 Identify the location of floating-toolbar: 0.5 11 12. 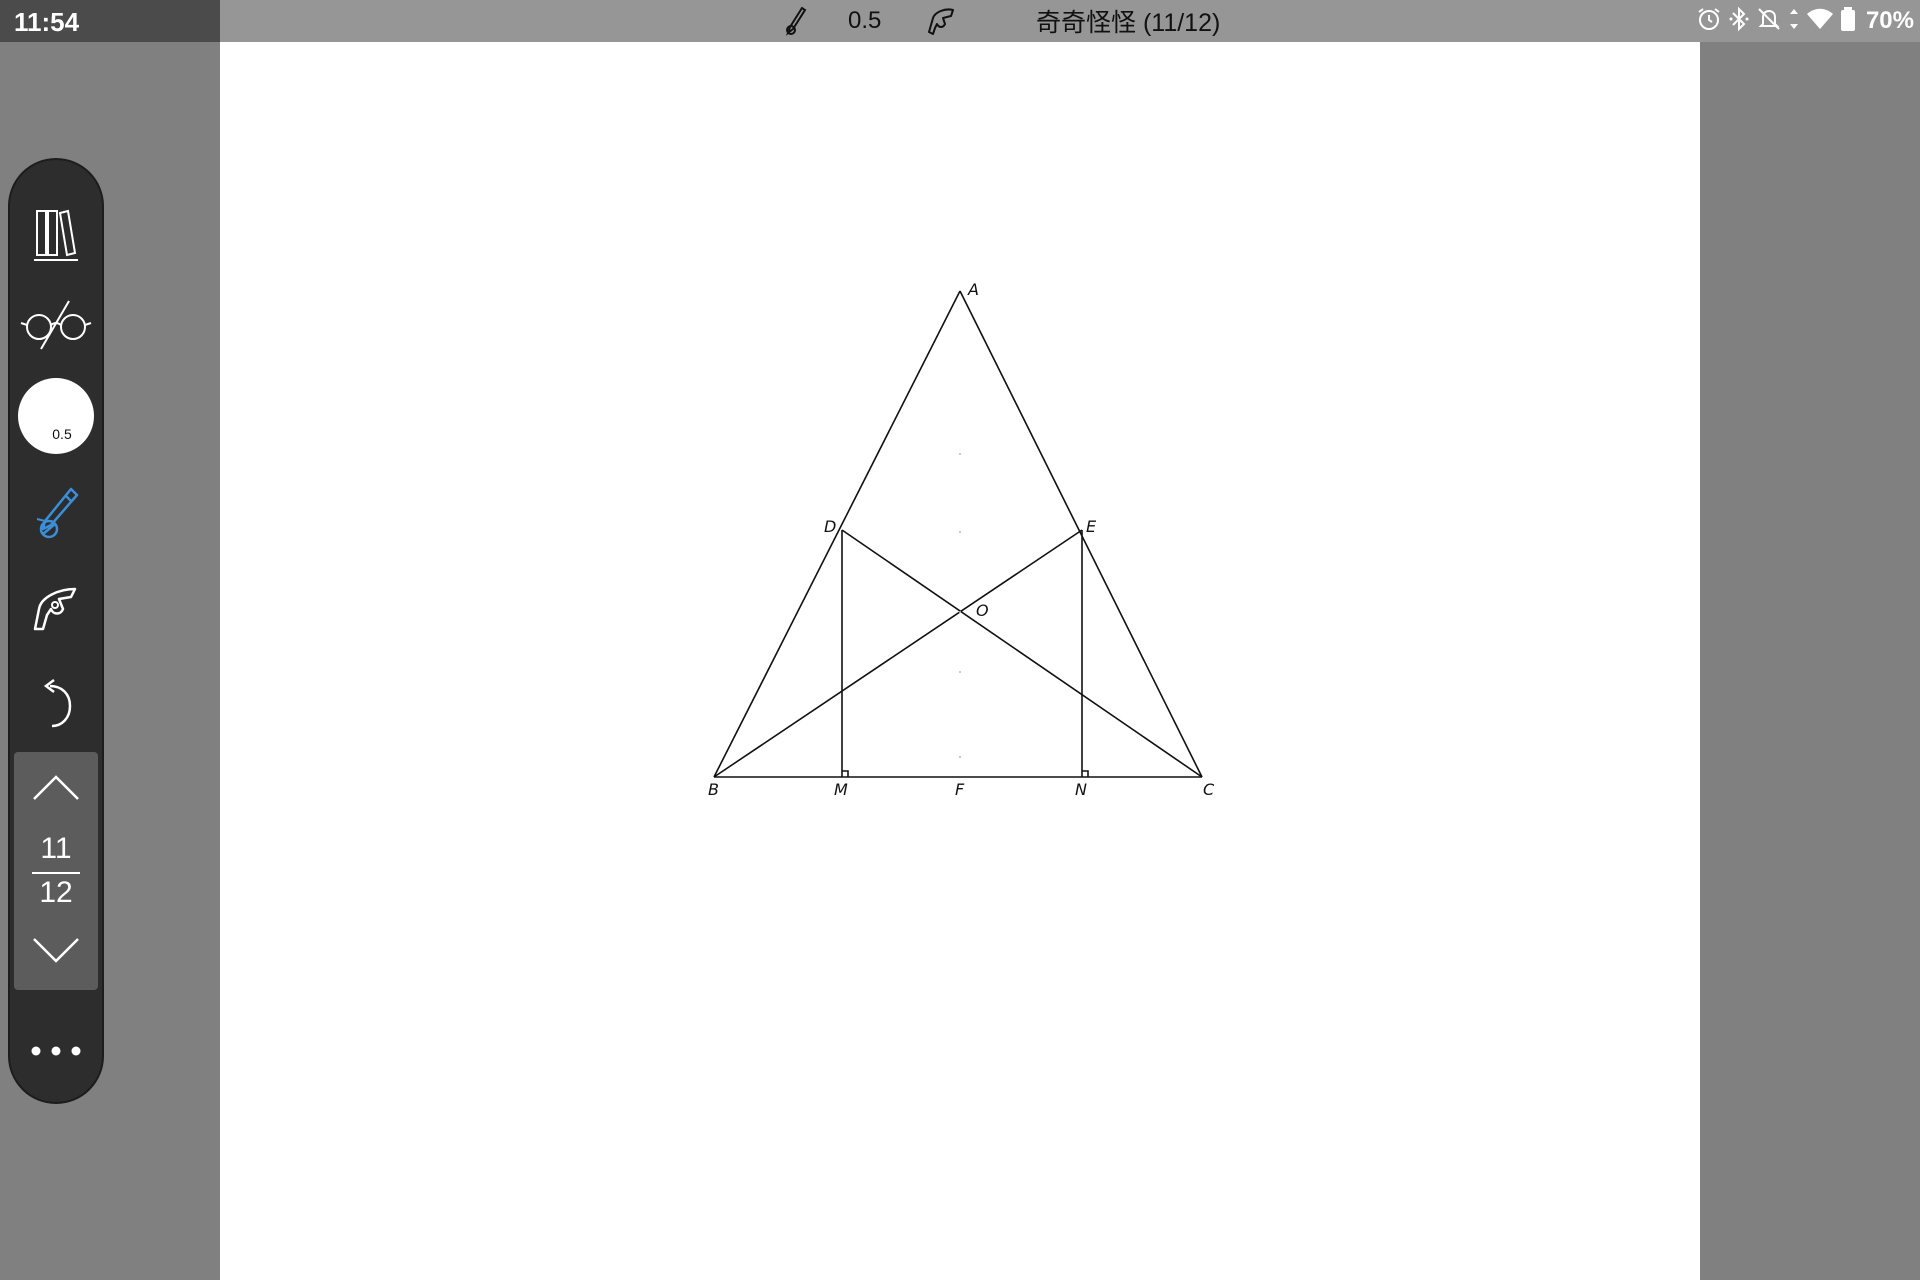
(56, 631).